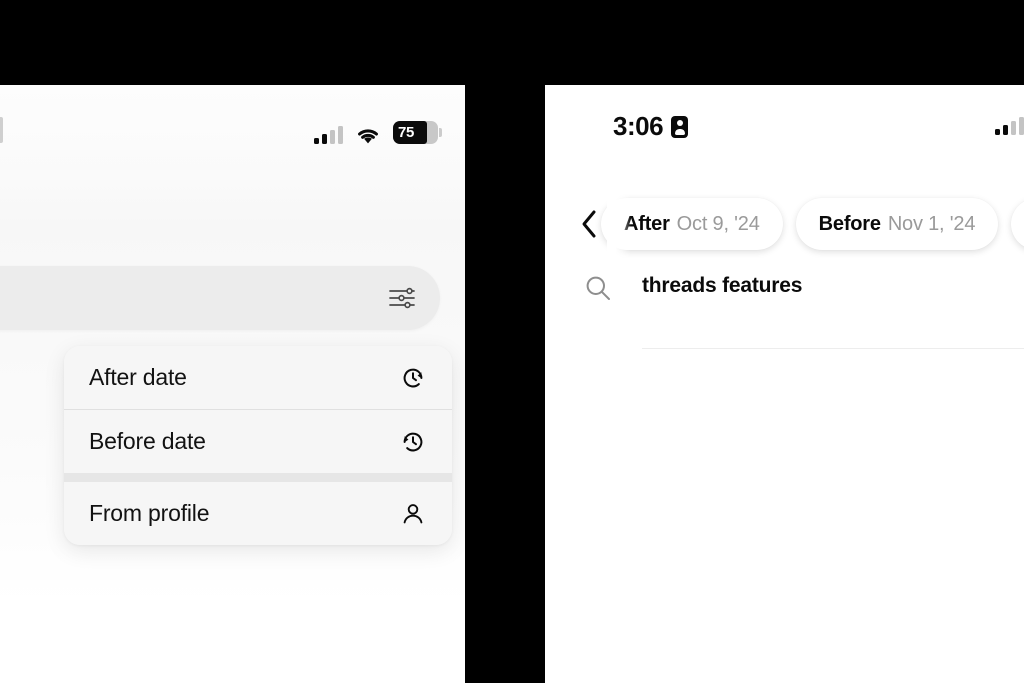 The height and width of the screenshot is (683, 1024). I want to click on result-divider, so click(833, 348).